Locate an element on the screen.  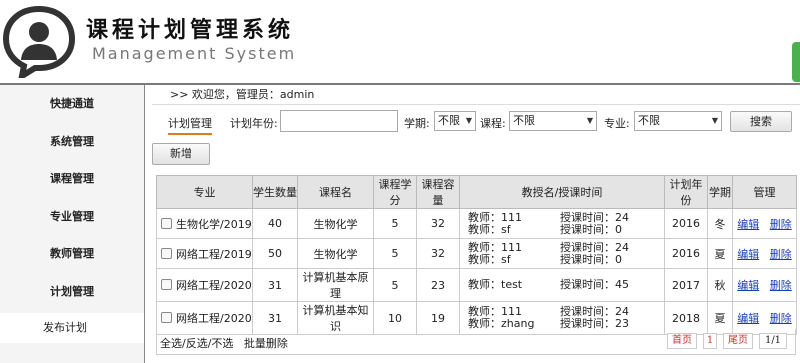
sidebar-item-system: 系统管理 is located at coordinates (72, 142).